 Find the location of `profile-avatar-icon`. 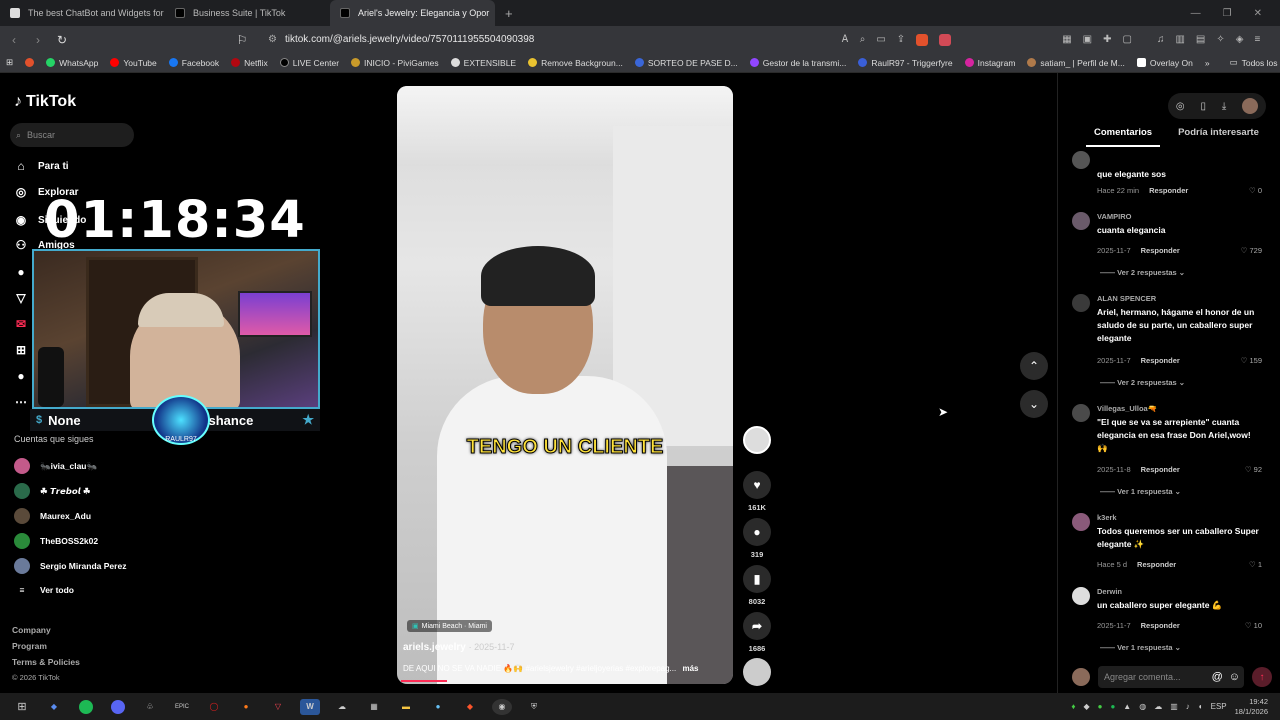

profile-avatar-icon is located at coordinates (1250, 106).